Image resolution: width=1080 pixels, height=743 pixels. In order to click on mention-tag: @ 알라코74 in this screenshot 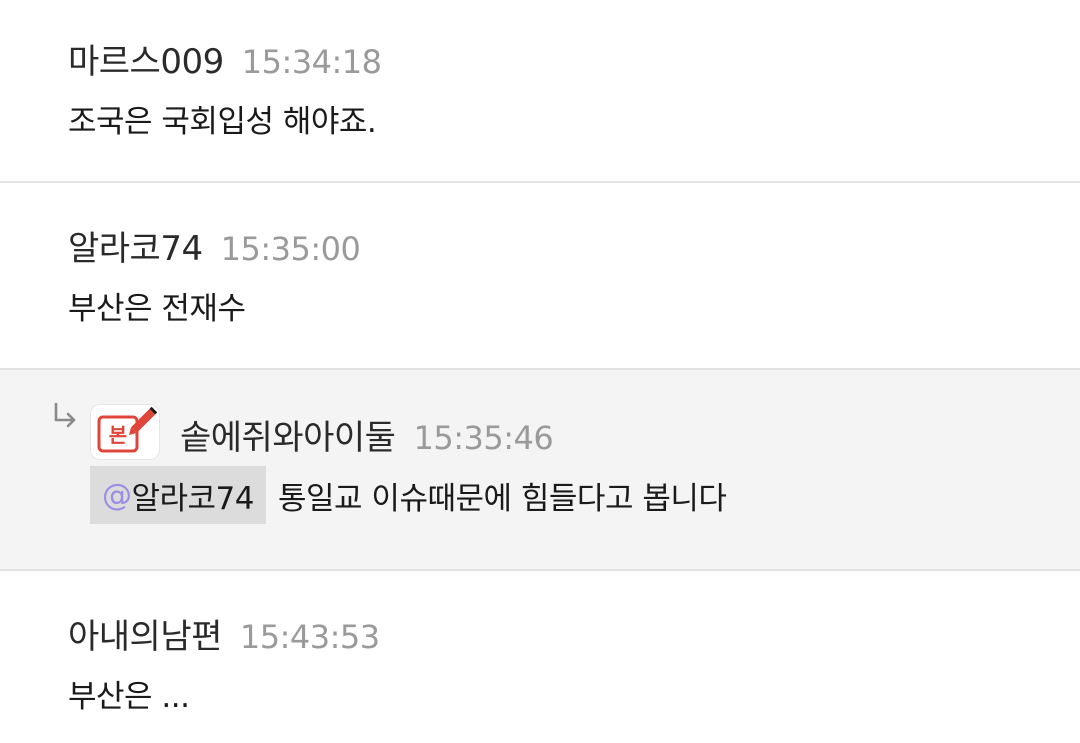, I will do `click(178, 495)`.